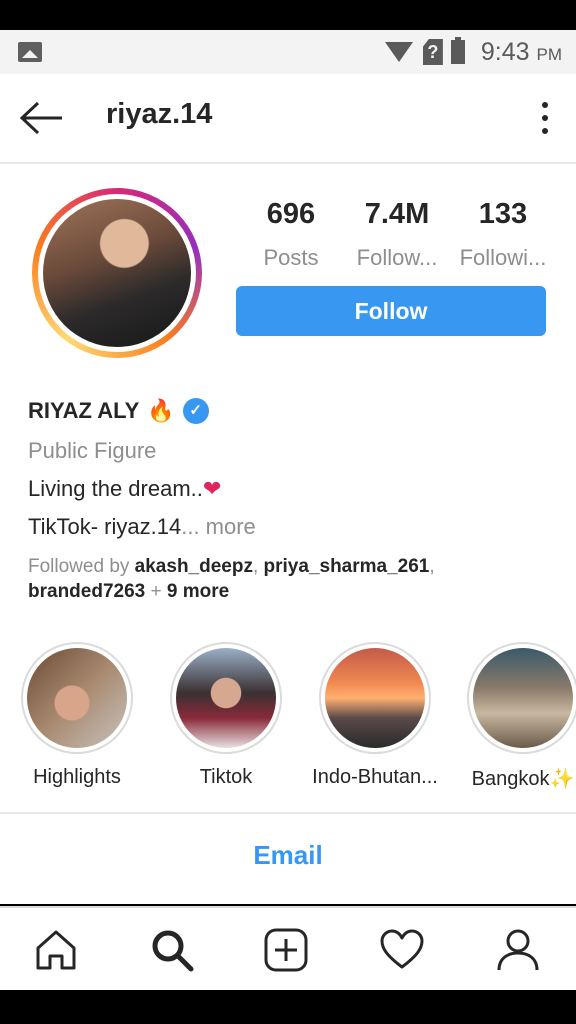  I want to click on stat-posts: 696 Posts, so click(291, 234).